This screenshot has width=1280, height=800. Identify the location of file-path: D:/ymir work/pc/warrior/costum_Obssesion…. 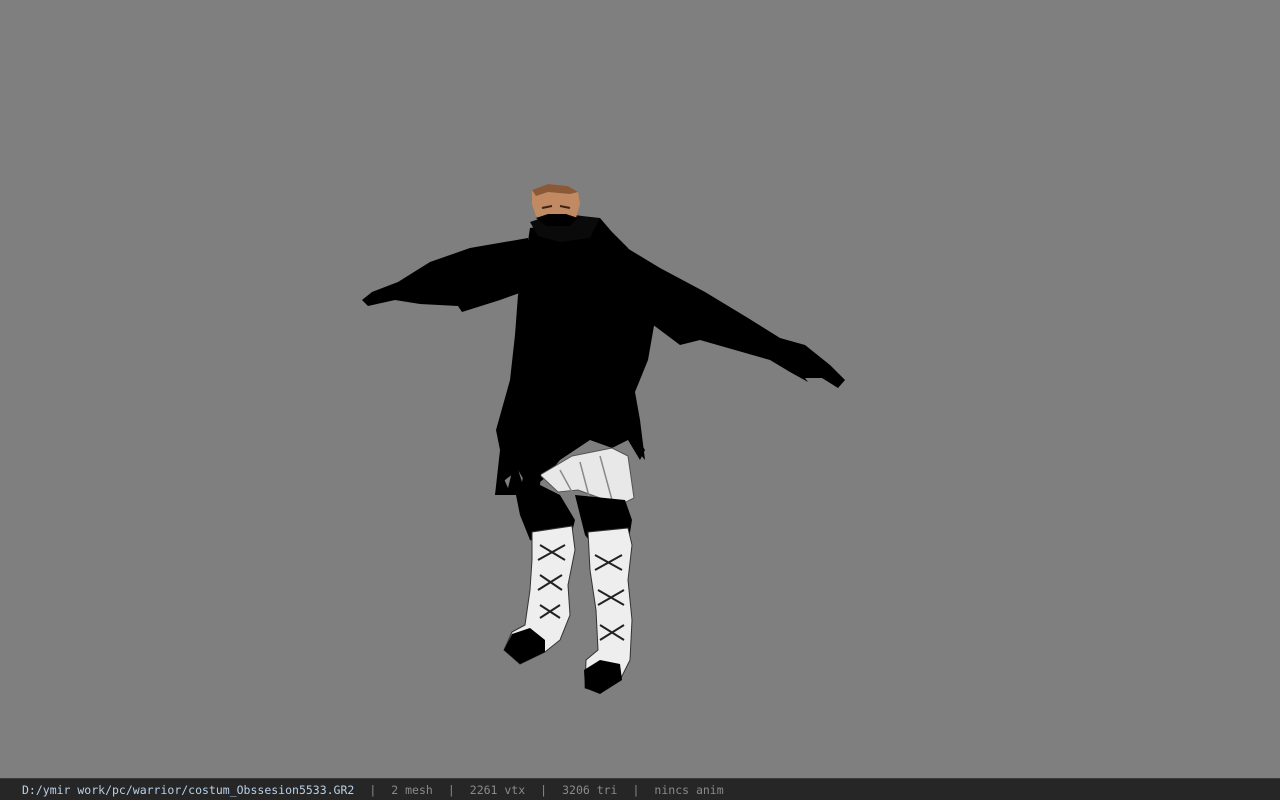
(188, 789).